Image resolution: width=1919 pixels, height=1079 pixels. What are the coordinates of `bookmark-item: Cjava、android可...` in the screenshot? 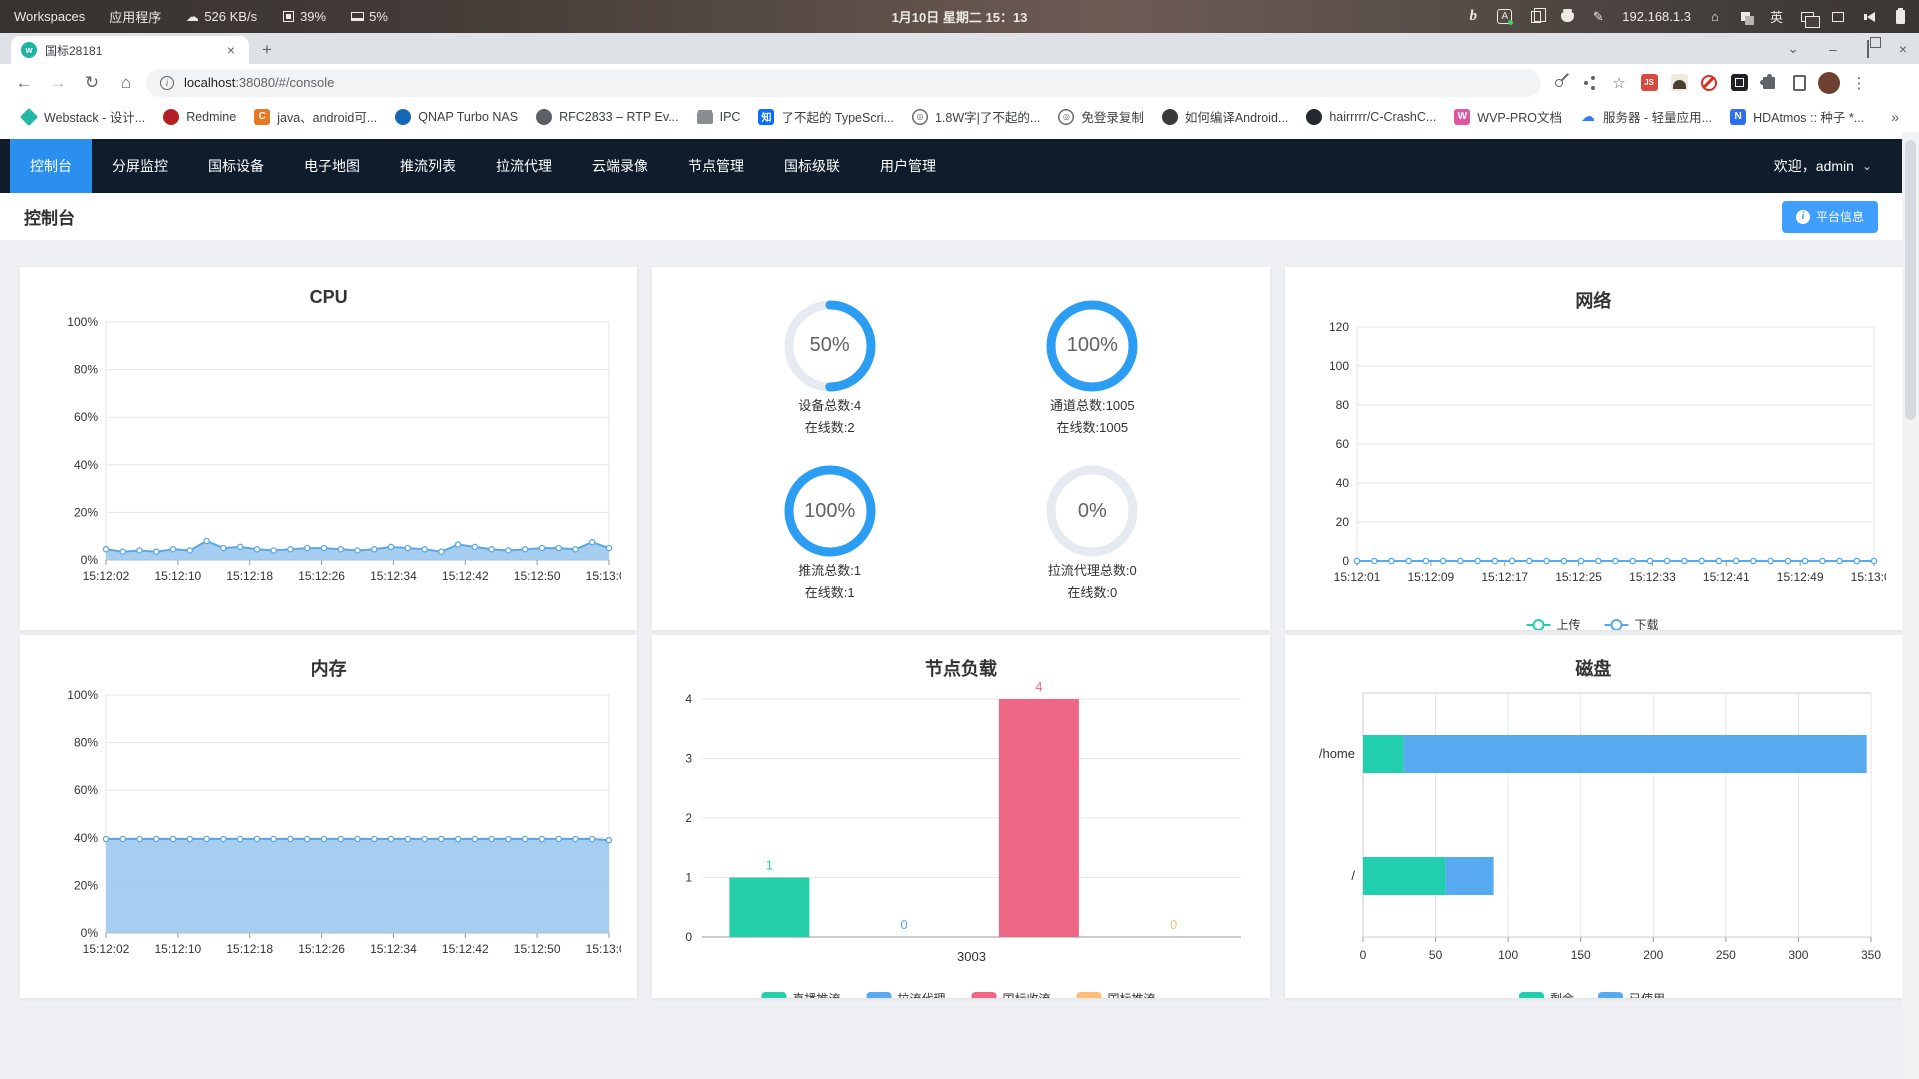 It's located at (315, 117).